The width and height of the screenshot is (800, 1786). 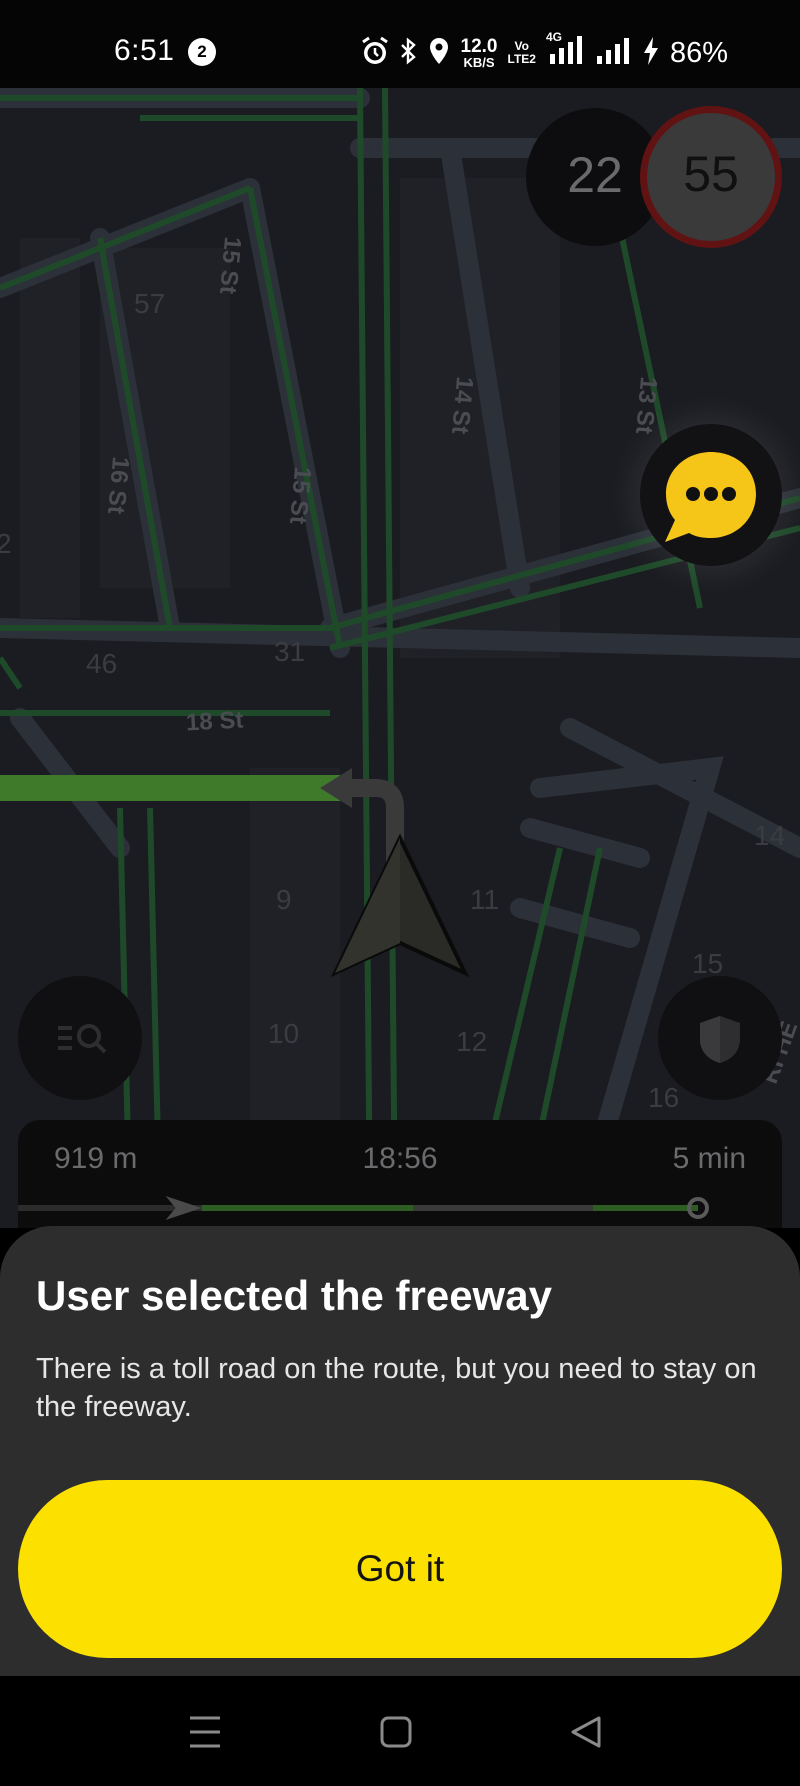 What do you see at coordinates (439, 53) in the screenshot?
I see `location-icon` at bounding box center [439, 53].